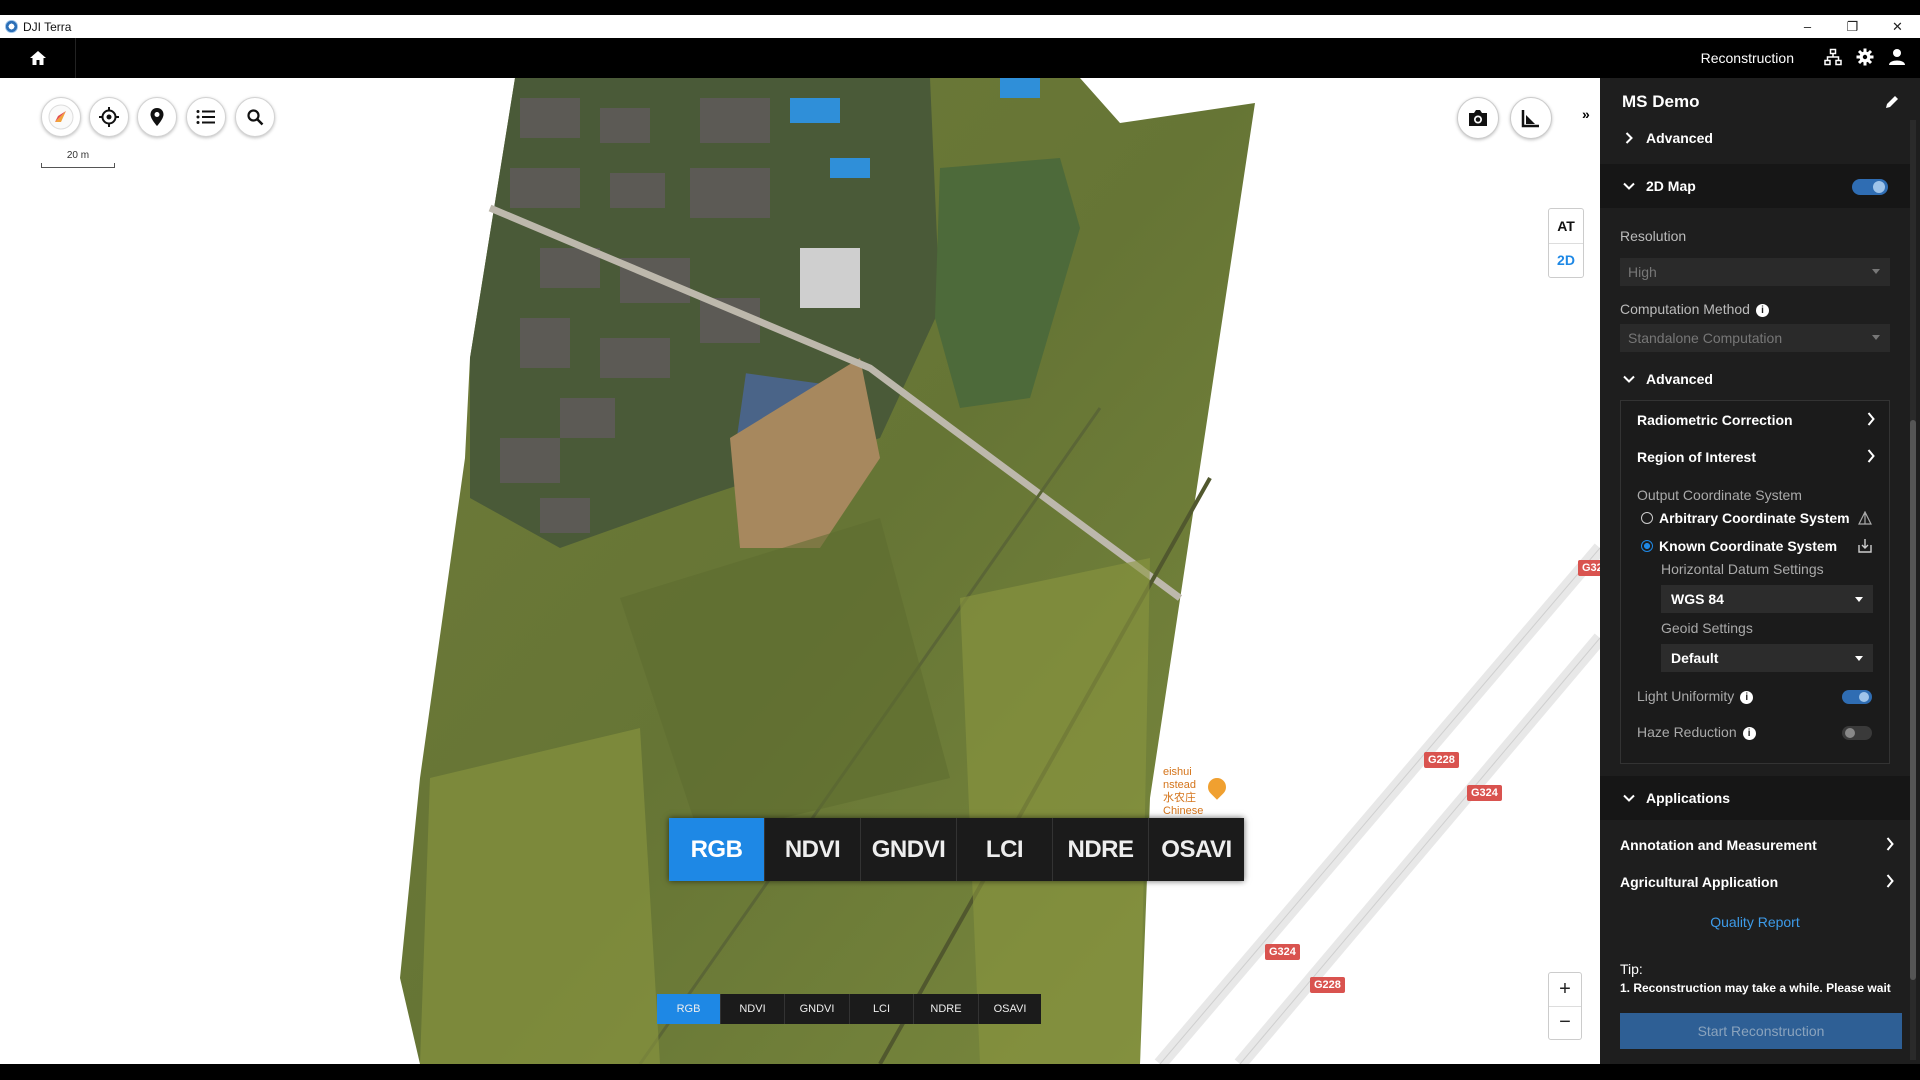  I want to click on index-tab-gndvi-small: GNDVI, so click(816, 1009).